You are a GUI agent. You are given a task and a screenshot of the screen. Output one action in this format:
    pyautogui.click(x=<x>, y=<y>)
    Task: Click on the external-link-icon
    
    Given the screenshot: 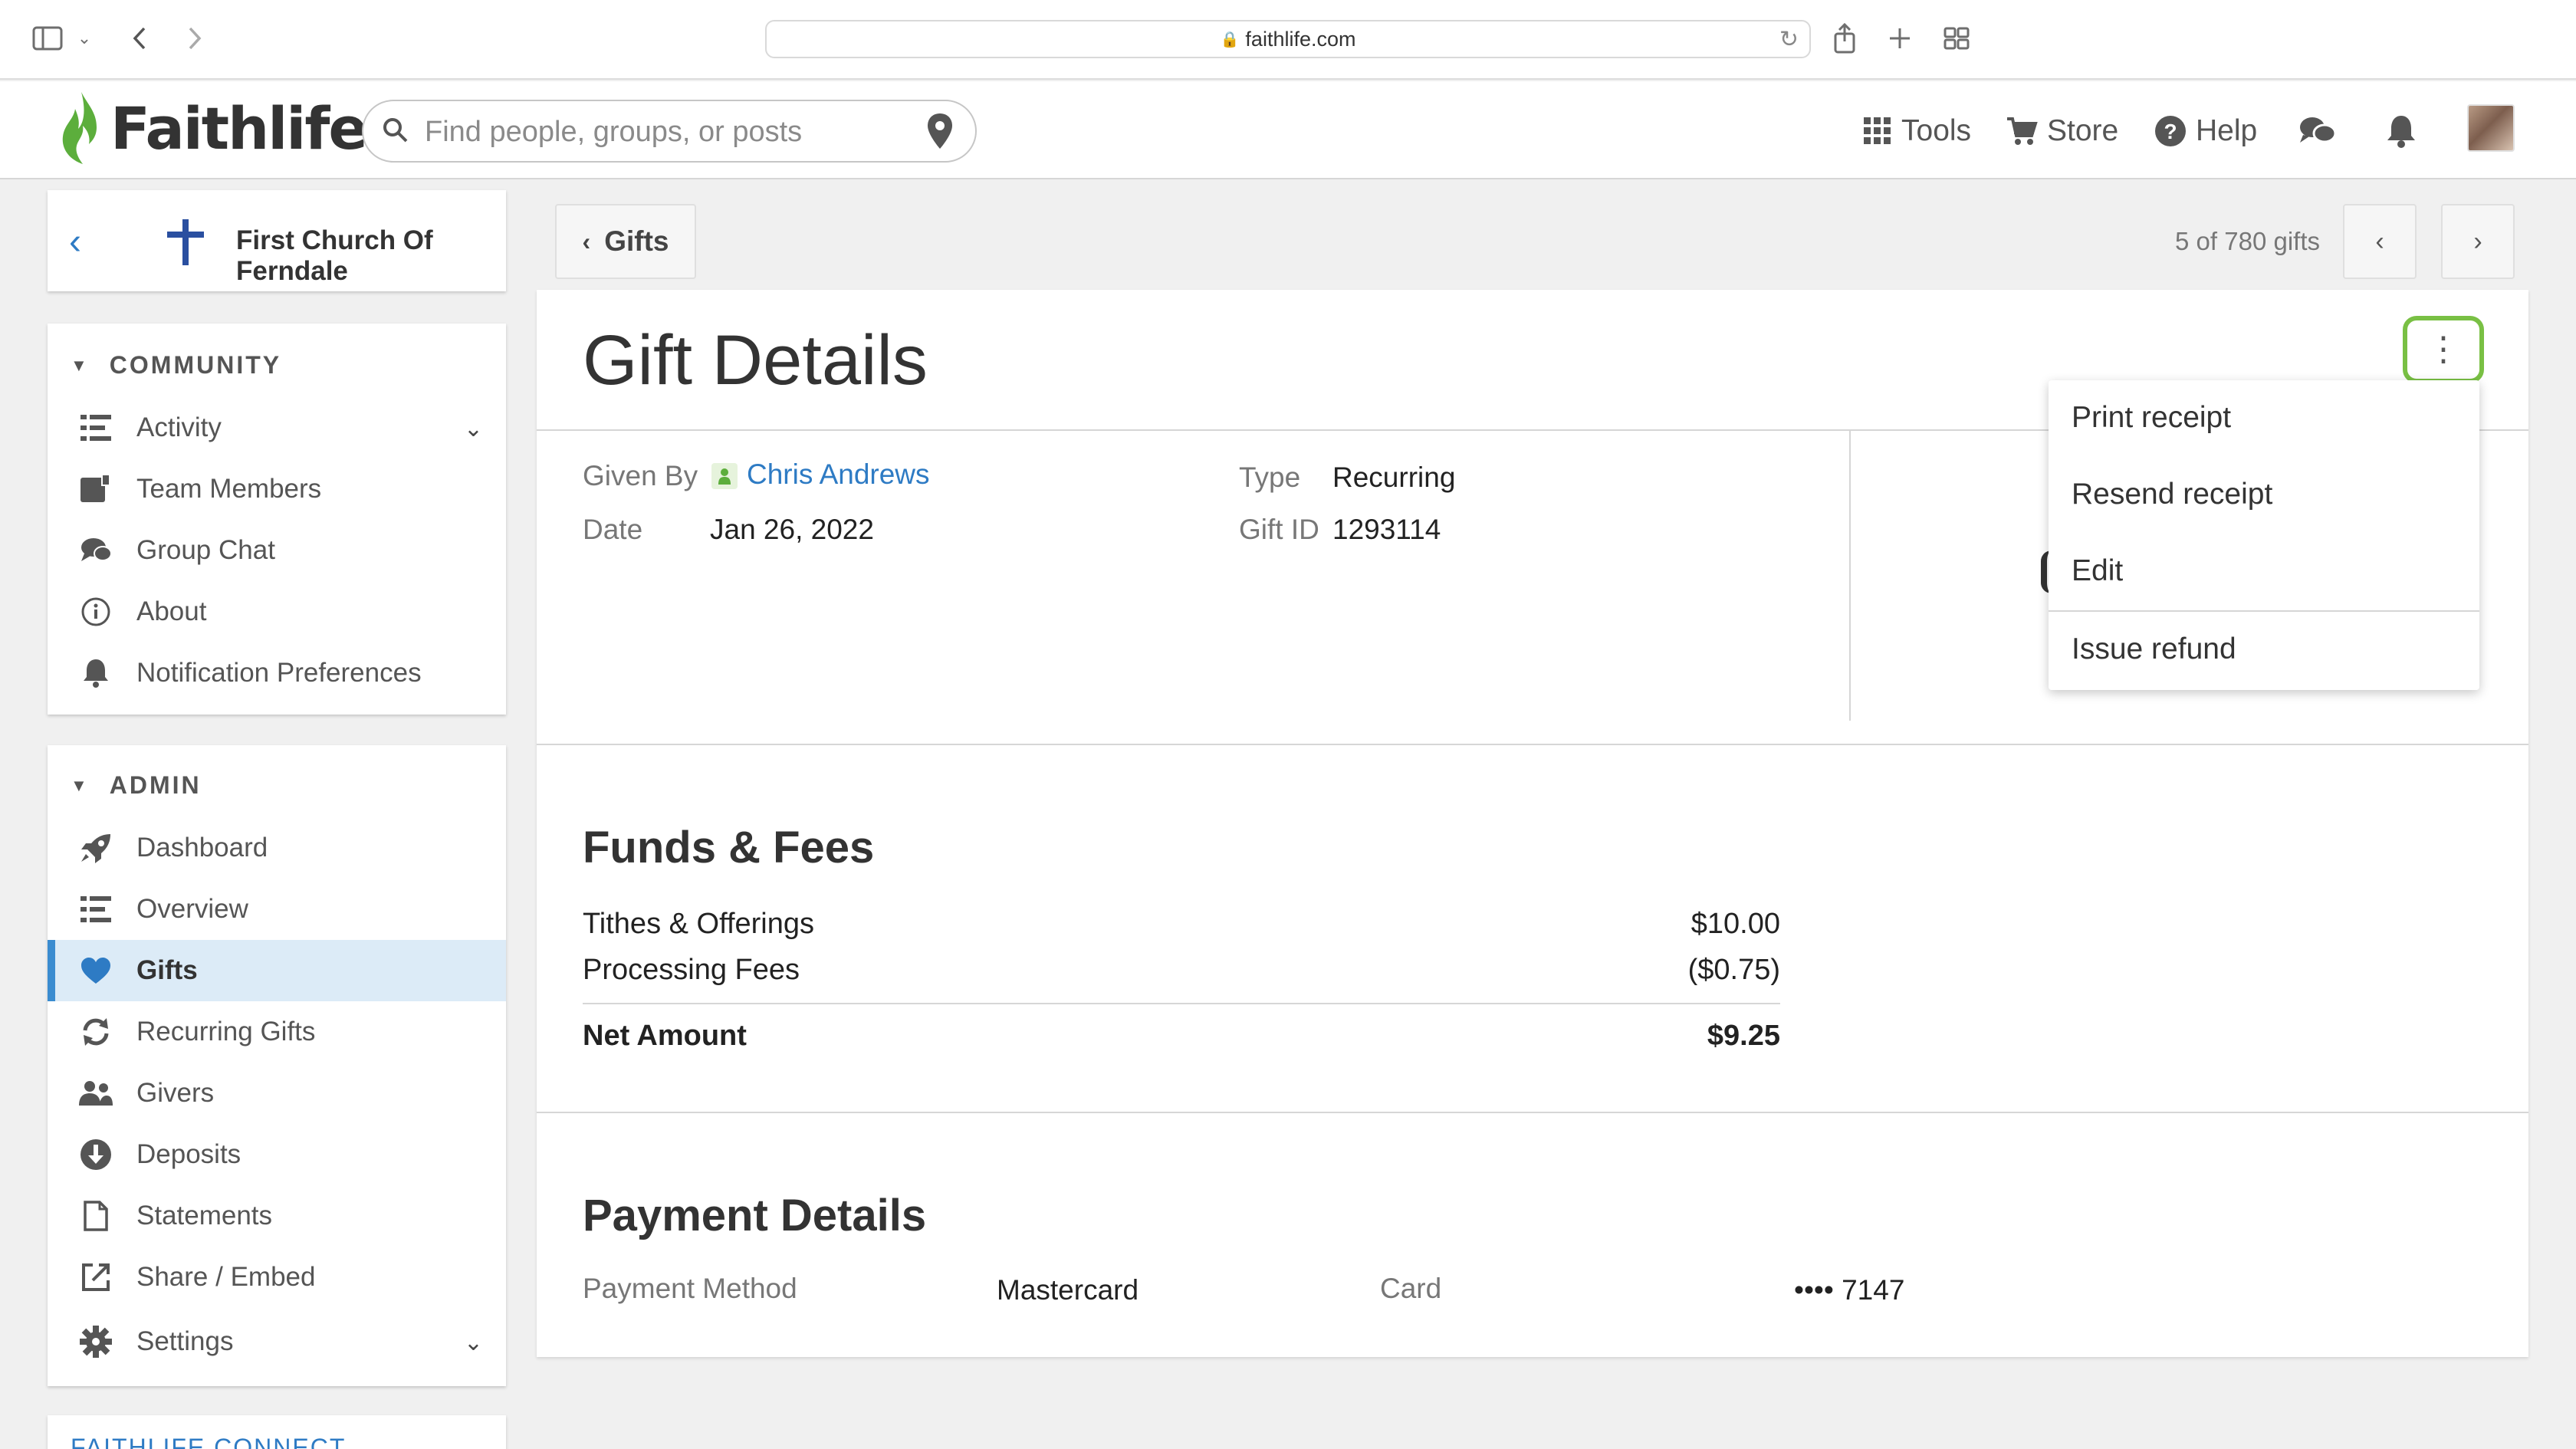 What is the action you would take?
    pyautogui.click(x=96, y=1277)
    